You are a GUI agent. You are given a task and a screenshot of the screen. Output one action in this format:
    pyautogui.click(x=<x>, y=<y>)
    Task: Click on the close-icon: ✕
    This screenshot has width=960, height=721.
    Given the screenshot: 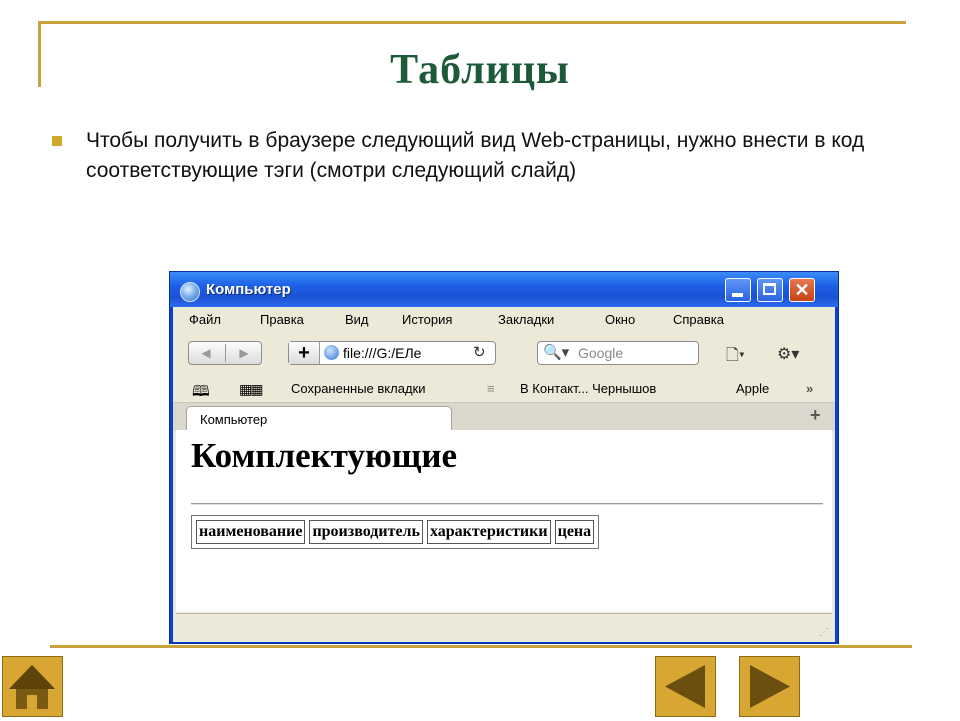 What is the action you would take?
    pyautogui.click(x=802, y=290)
    